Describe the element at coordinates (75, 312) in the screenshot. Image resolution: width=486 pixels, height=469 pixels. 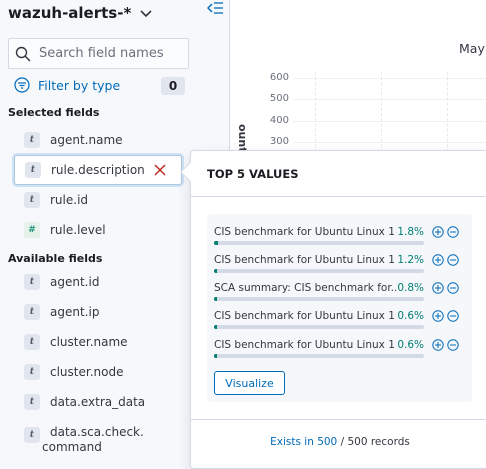
I see `field-name: agent.ip` at that location.